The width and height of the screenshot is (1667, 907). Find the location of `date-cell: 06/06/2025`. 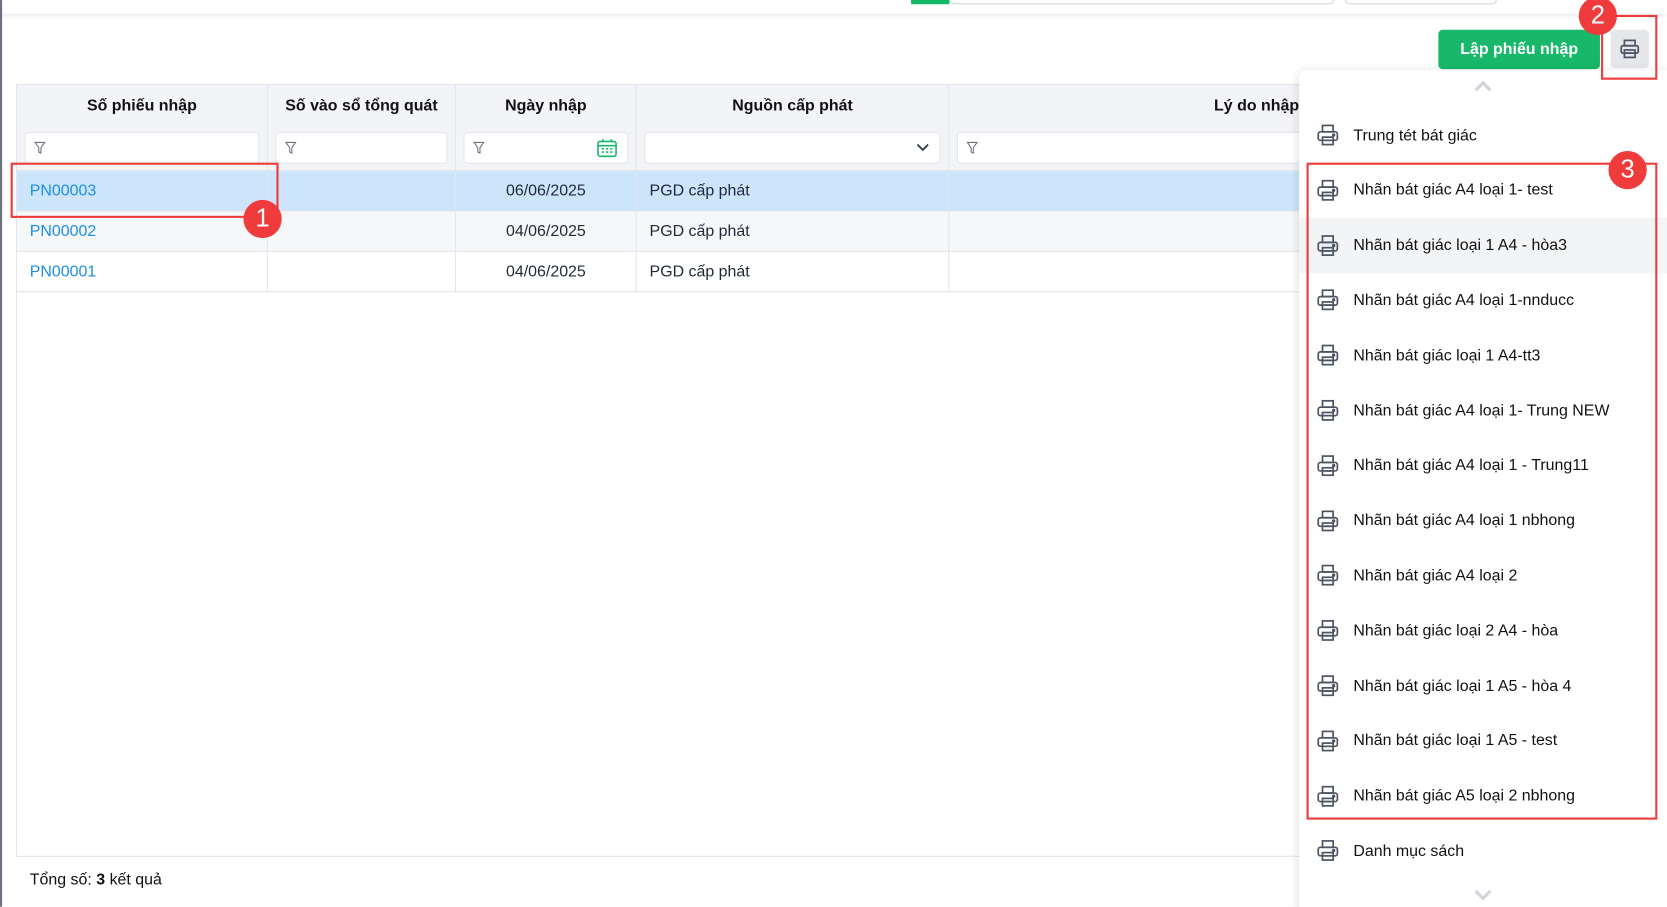

date-cell: 06/06/2025 is located at coordinates (546, 191).